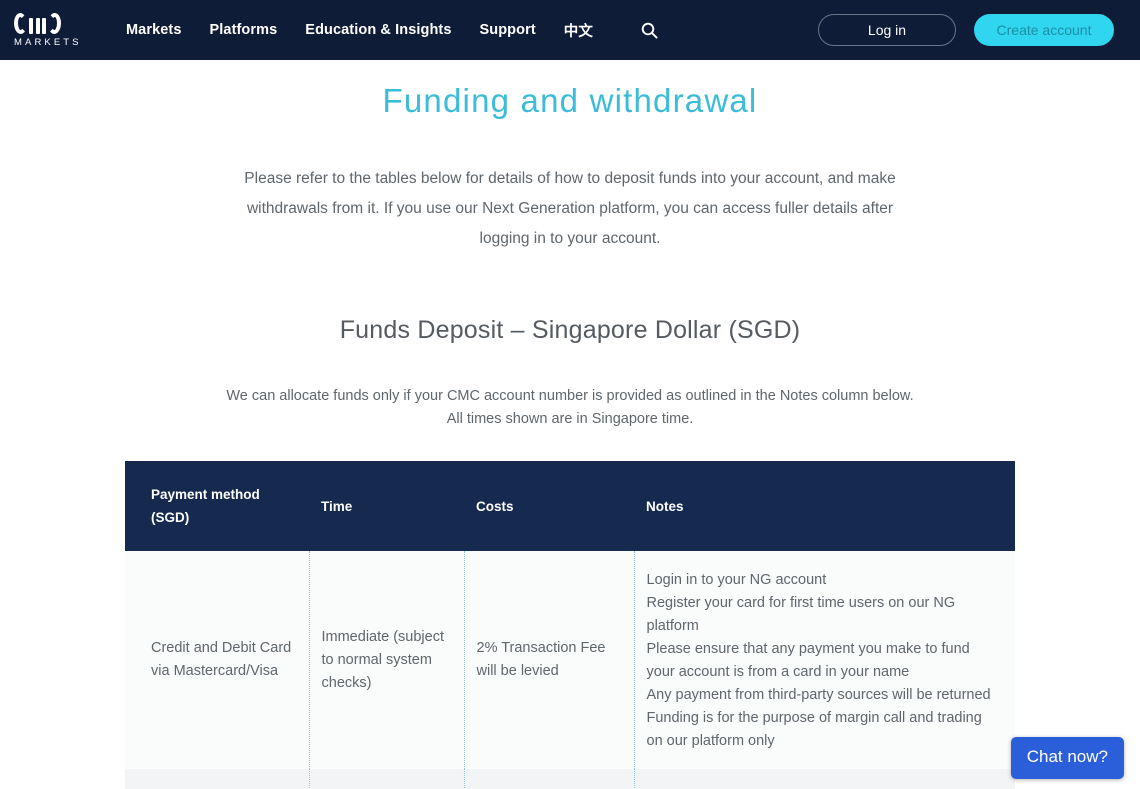  I want to click on search-button, so click(649, 30).